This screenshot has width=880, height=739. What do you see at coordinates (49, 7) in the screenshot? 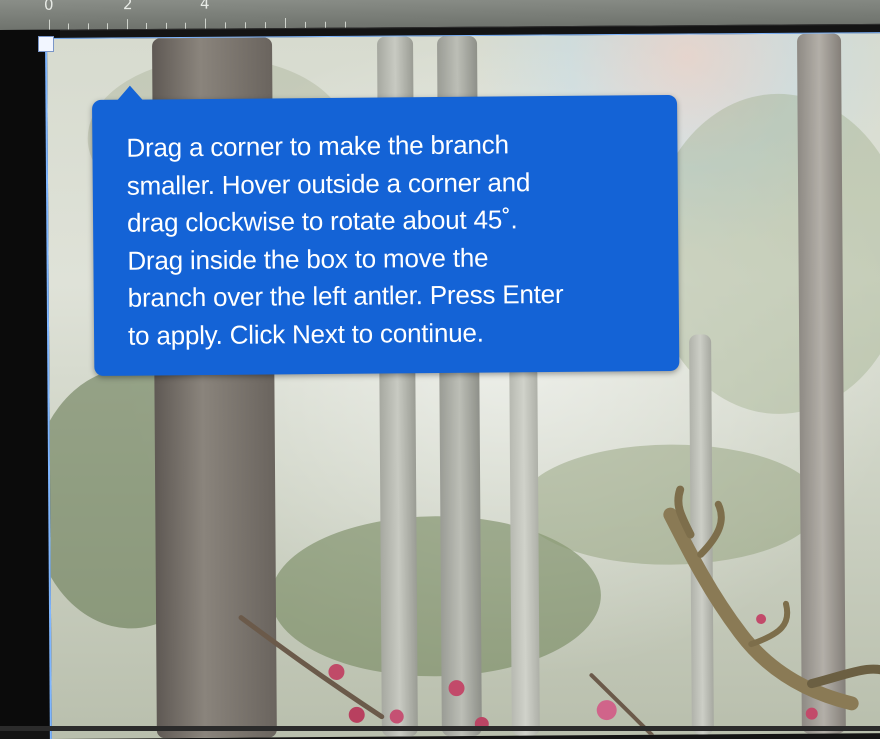
I see `ruler-label: 0` at bounding box center [49, 7].